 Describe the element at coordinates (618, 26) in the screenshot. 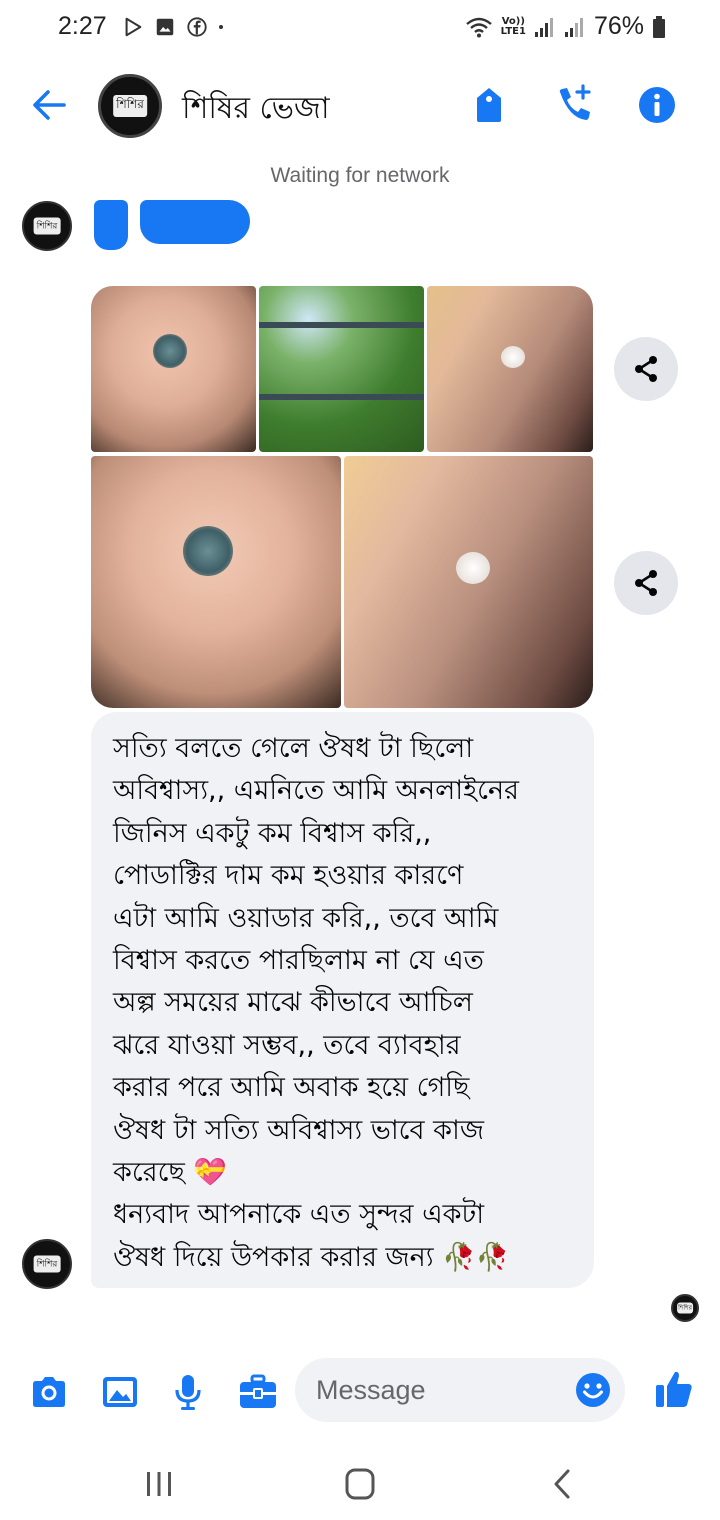

I see `battery-percent: 76%` at that location.